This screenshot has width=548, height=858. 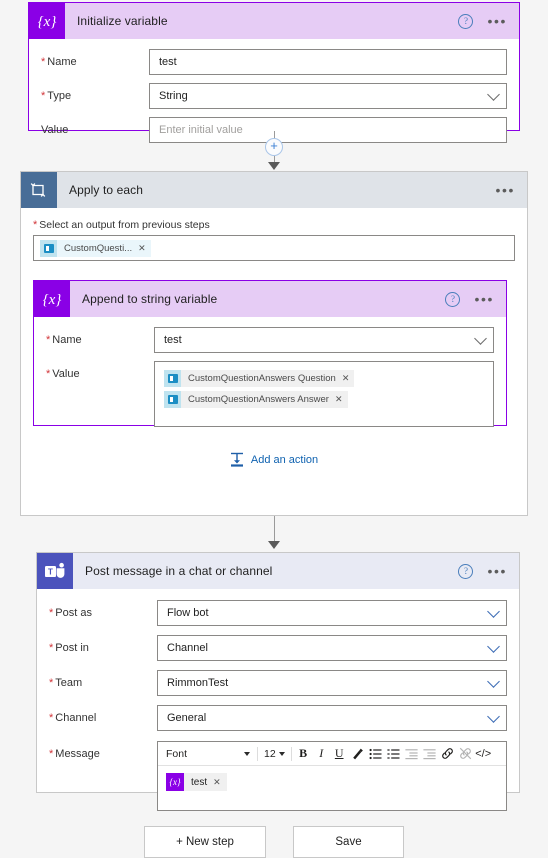 What do you see at coordinates (103, 679) in the screenshot?
I see `field-label: Team` at bounding box center [103, 679].